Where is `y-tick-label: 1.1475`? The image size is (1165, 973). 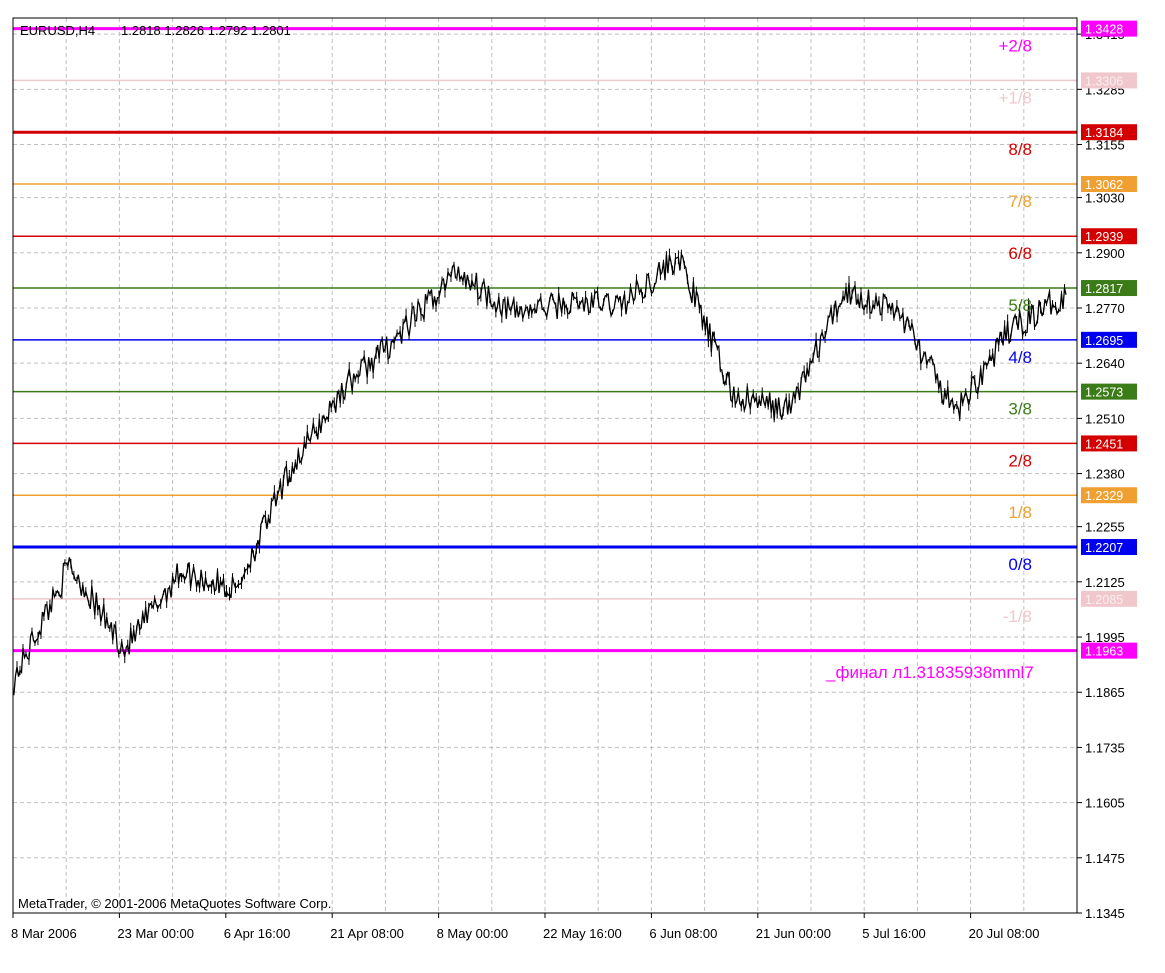 y-tick-label: 1.1475 is located at coordinates (1105, 858).